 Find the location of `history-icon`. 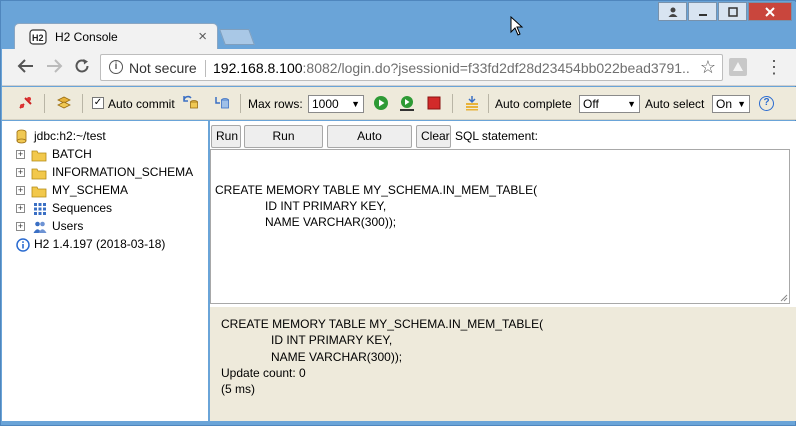

history-icon is located at coordinates (472, 103).